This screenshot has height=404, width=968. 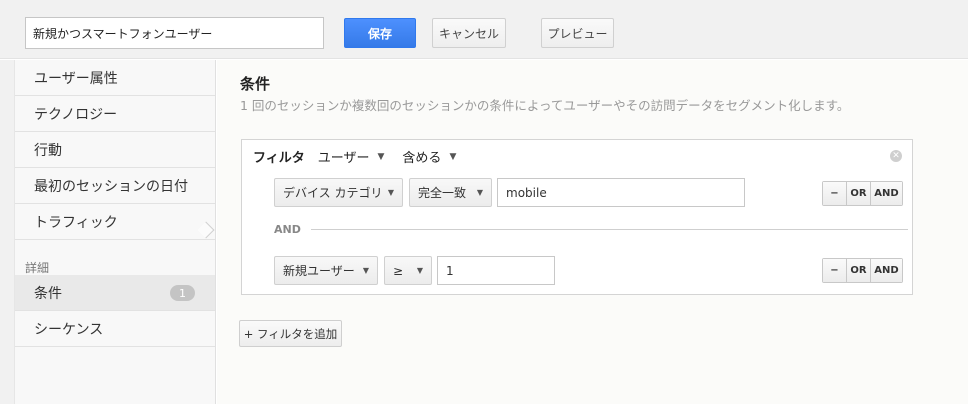 I want to click on condition-count-badge: 1, so click(x=182, y=293).